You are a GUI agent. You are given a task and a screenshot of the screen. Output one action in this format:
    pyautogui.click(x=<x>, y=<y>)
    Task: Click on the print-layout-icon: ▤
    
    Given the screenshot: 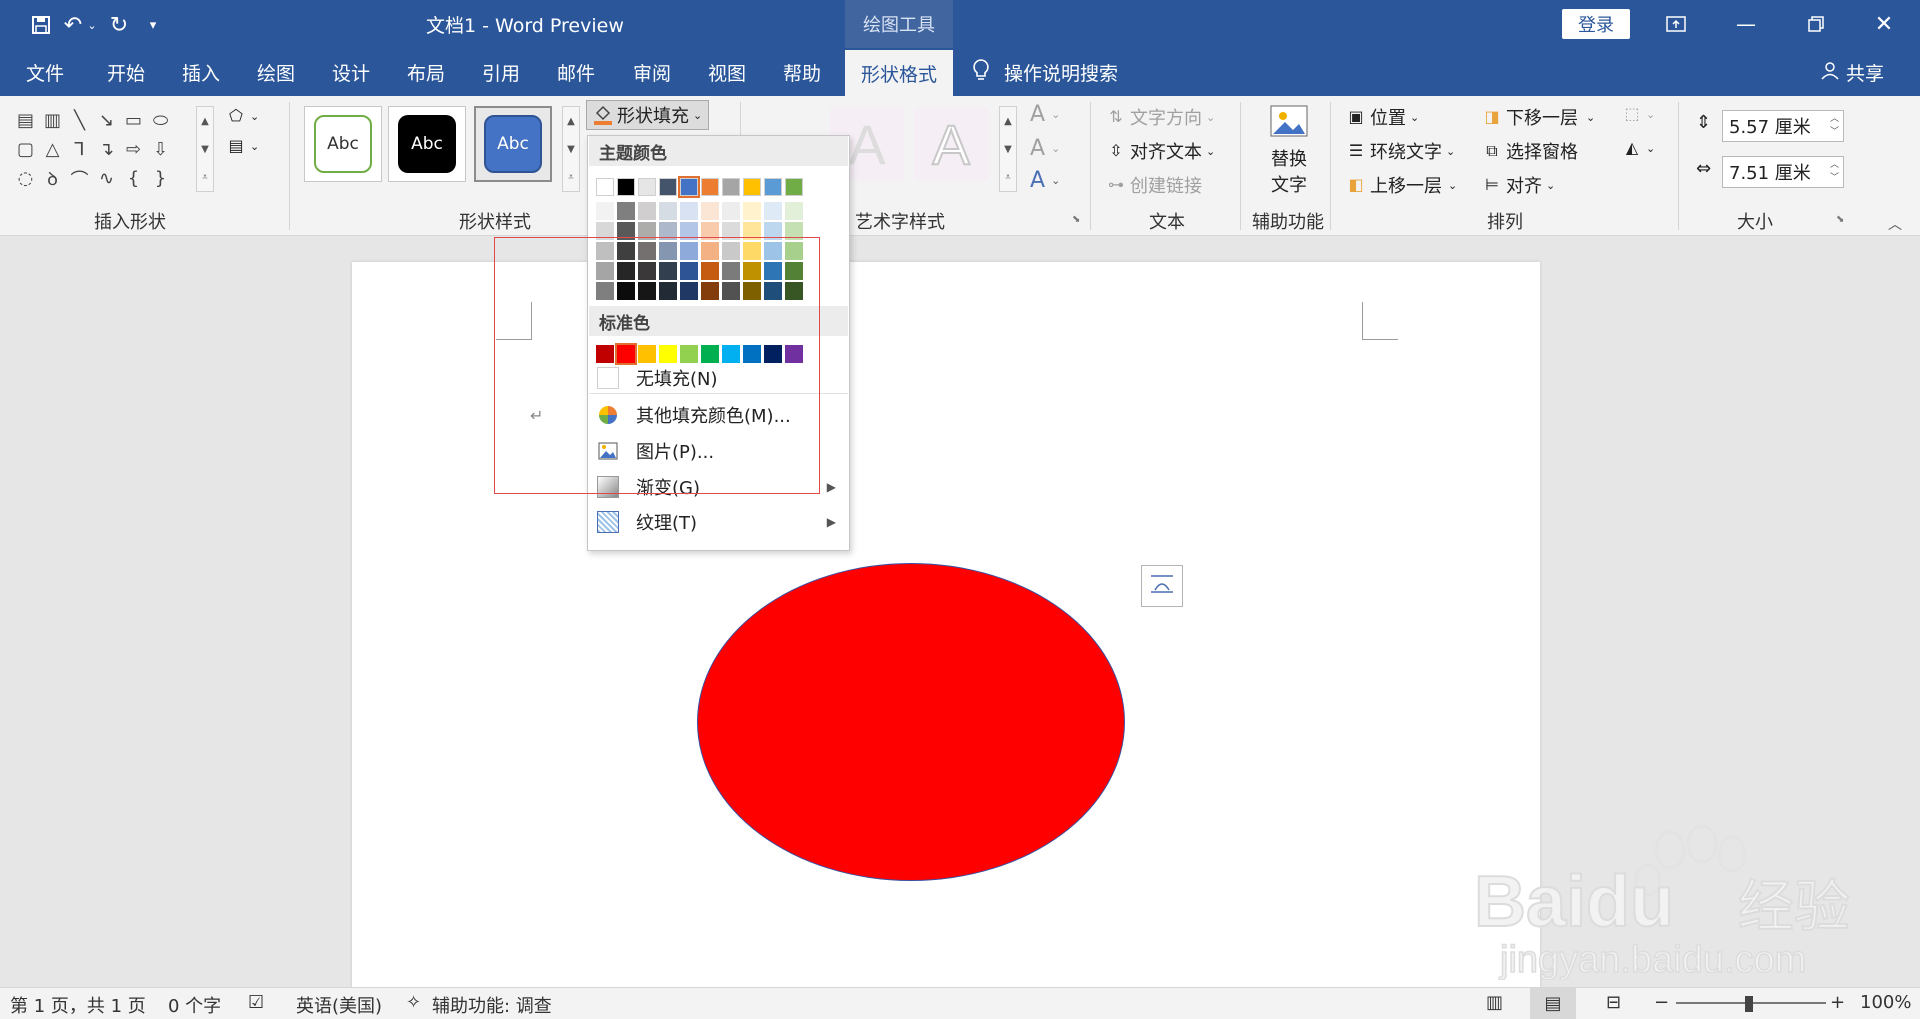 What is the action you would take?
    pyautogui.click(x=1553, y=1003)
    